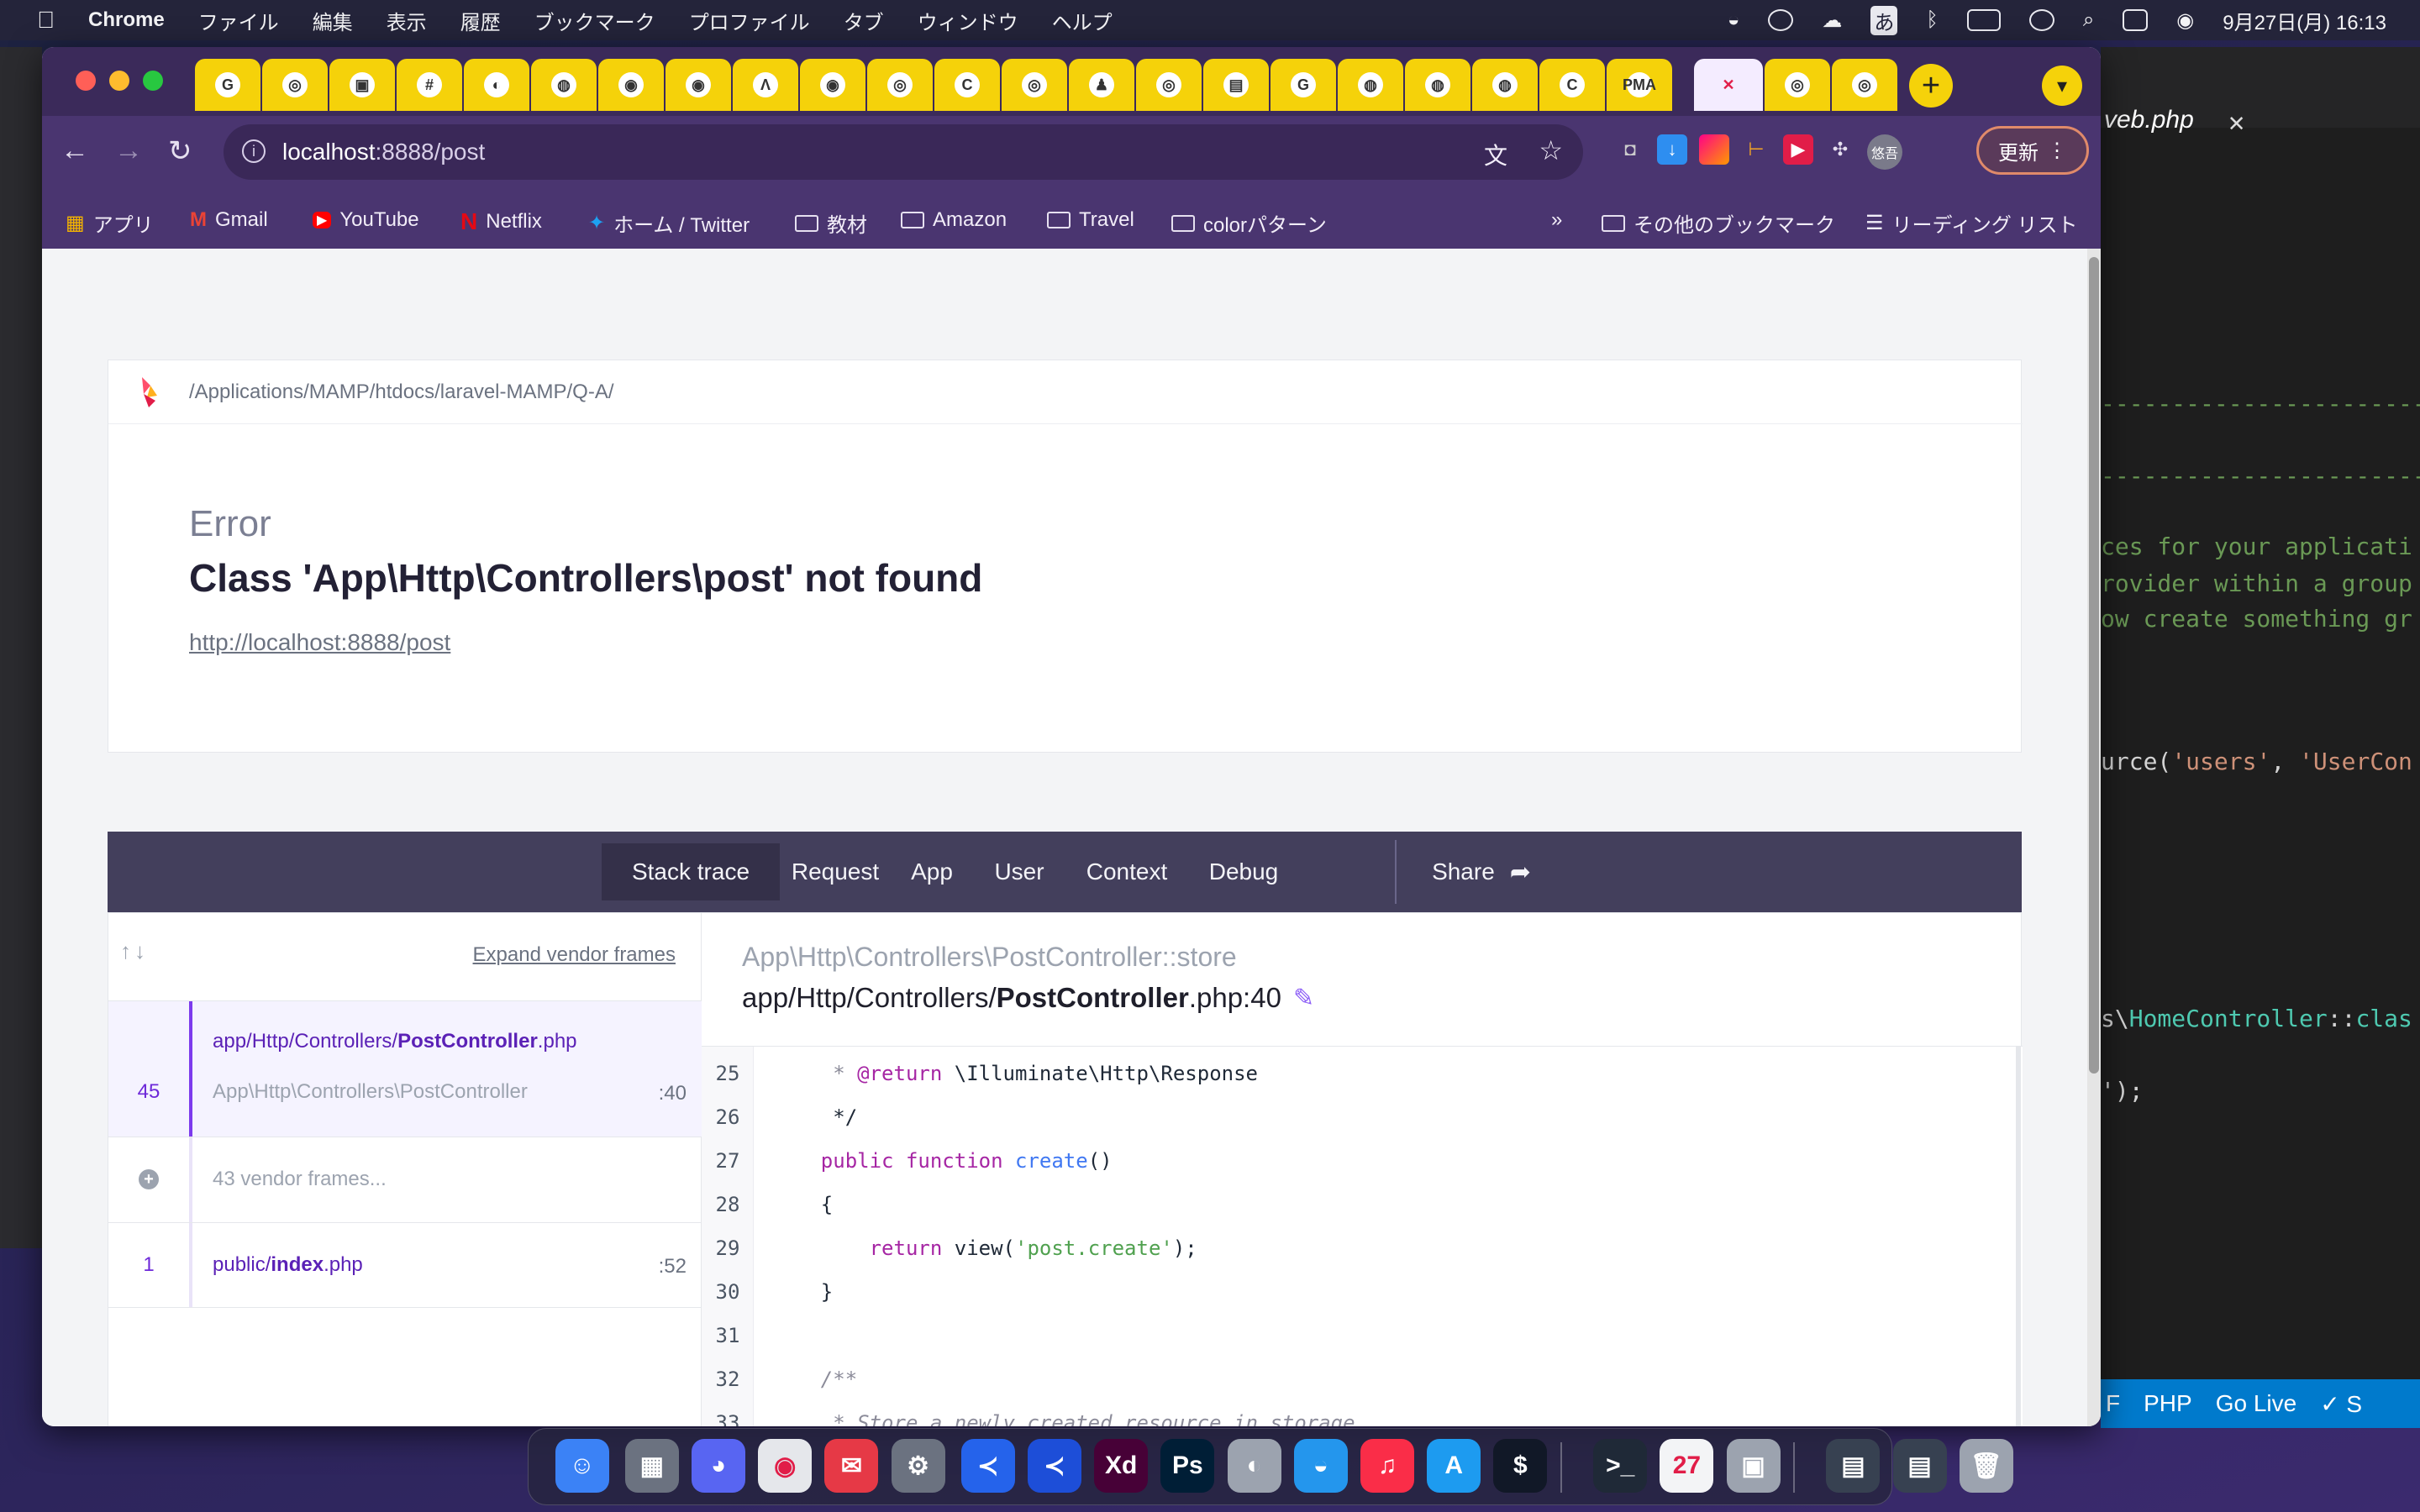 This screenshot has width=2420, height=1512. I want to click on status-language: PHP, so click(2168, 1403).